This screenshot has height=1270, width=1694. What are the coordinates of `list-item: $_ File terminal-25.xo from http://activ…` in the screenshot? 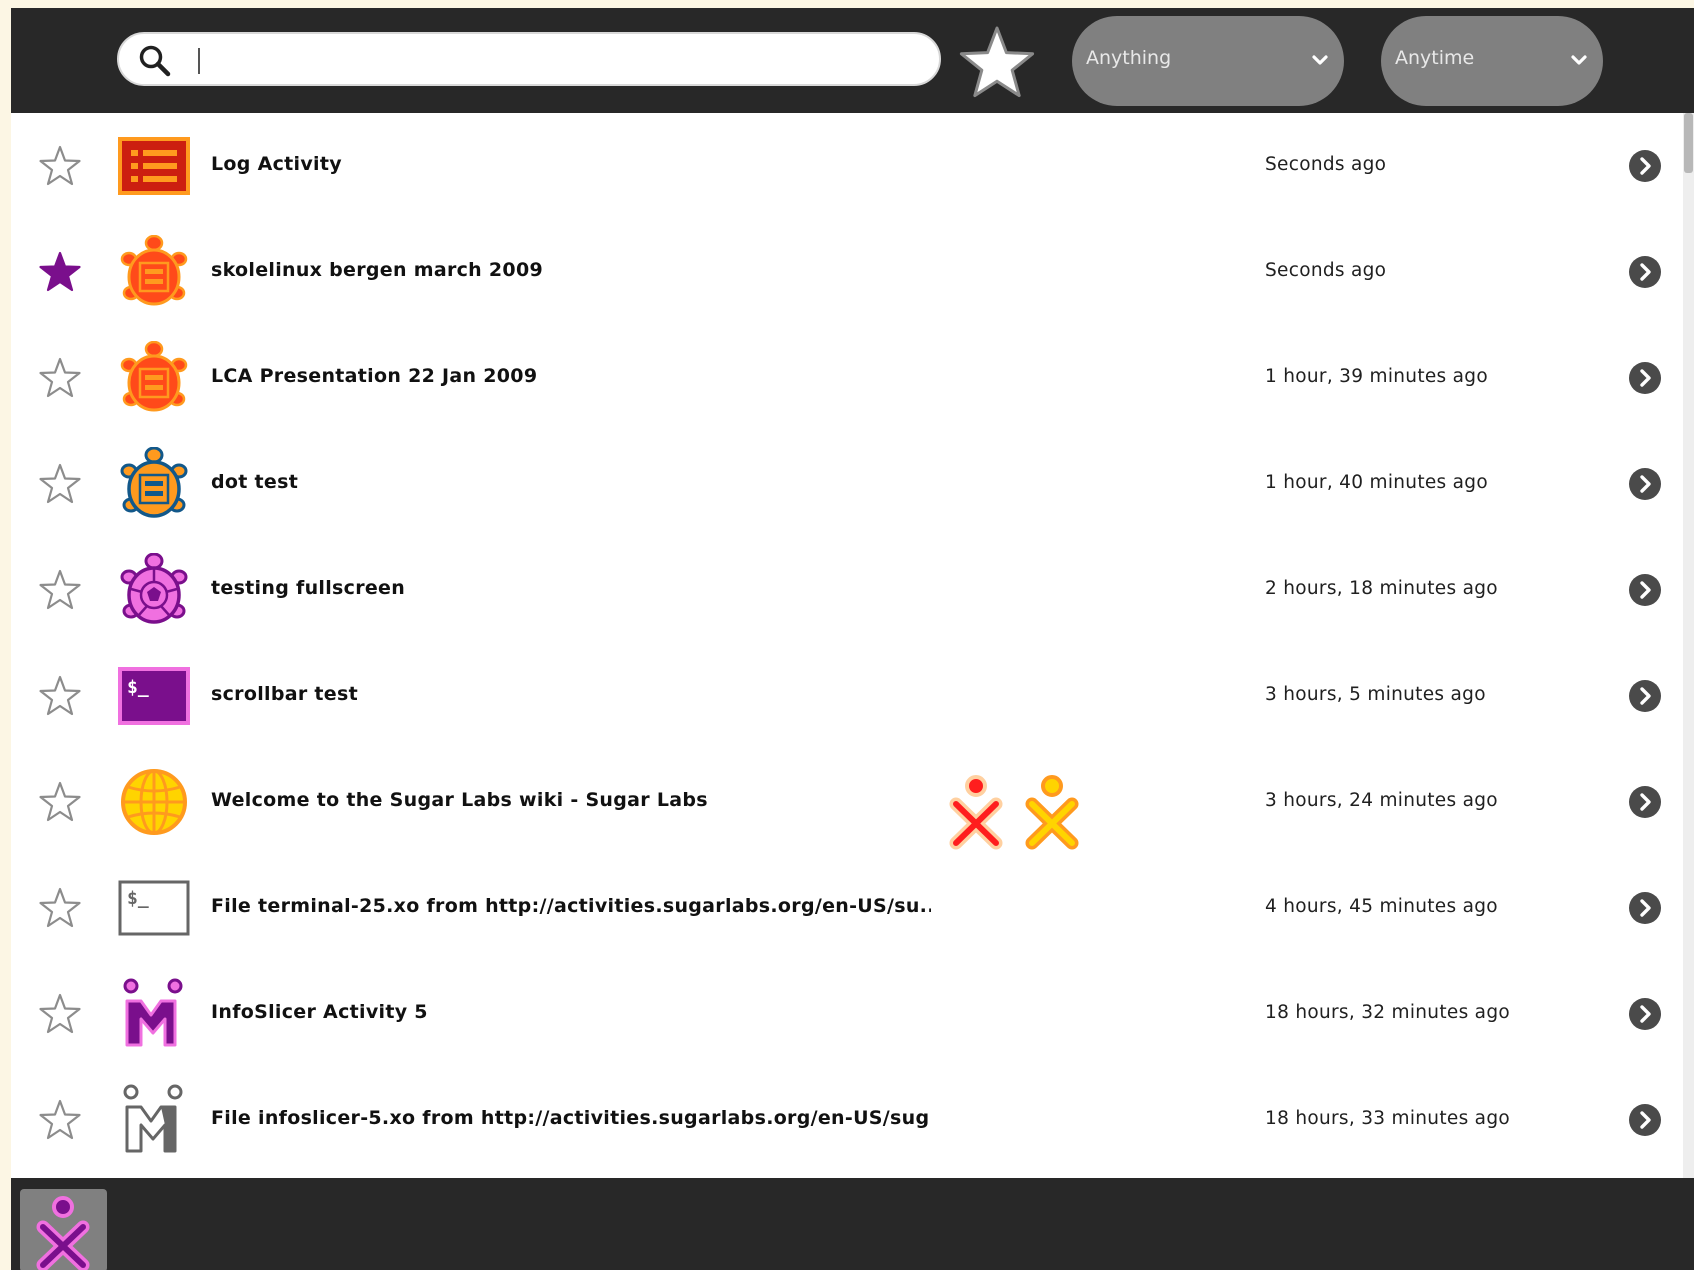 It's located at (847, 908).